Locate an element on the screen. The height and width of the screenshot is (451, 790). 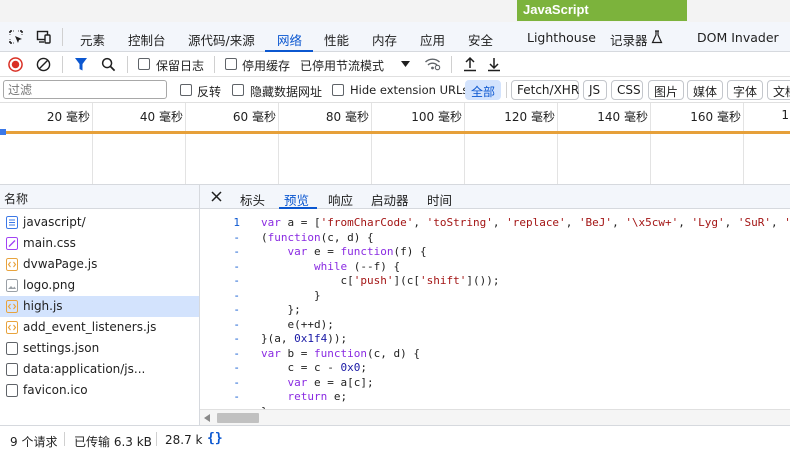
request-row-selected: high.js is located at coordinates (99, 306).